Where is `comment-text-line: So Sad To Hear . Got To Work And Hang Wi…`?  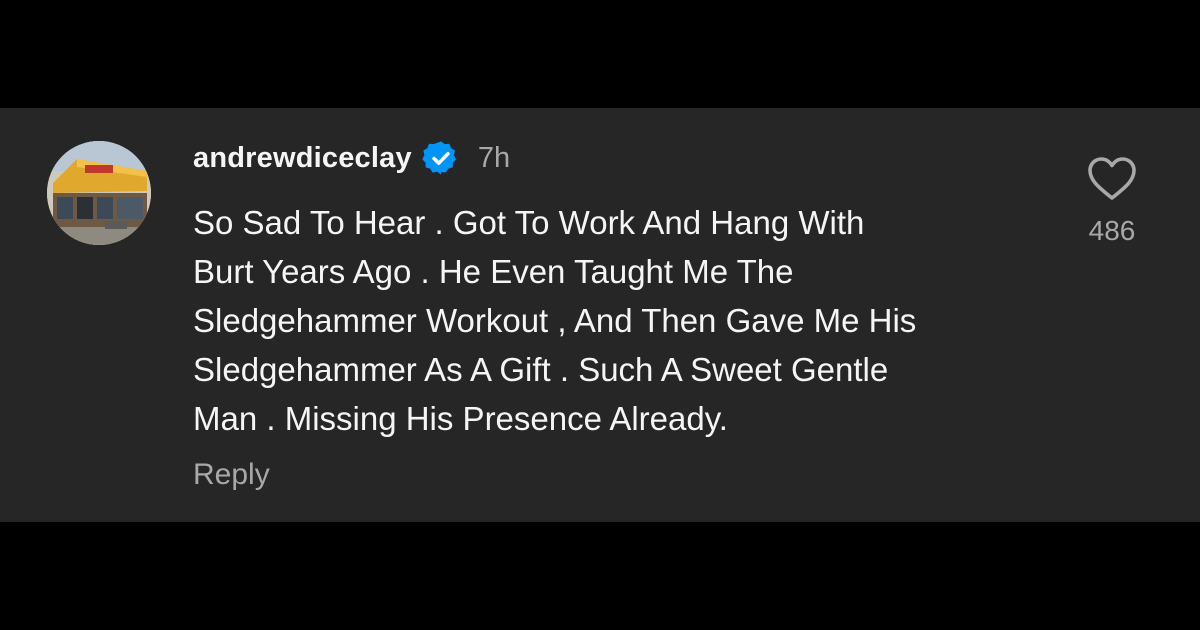
comment-text-line: So Sad To Hear . Got To Work And Hang Wi… is located at coordinates (529, 222).